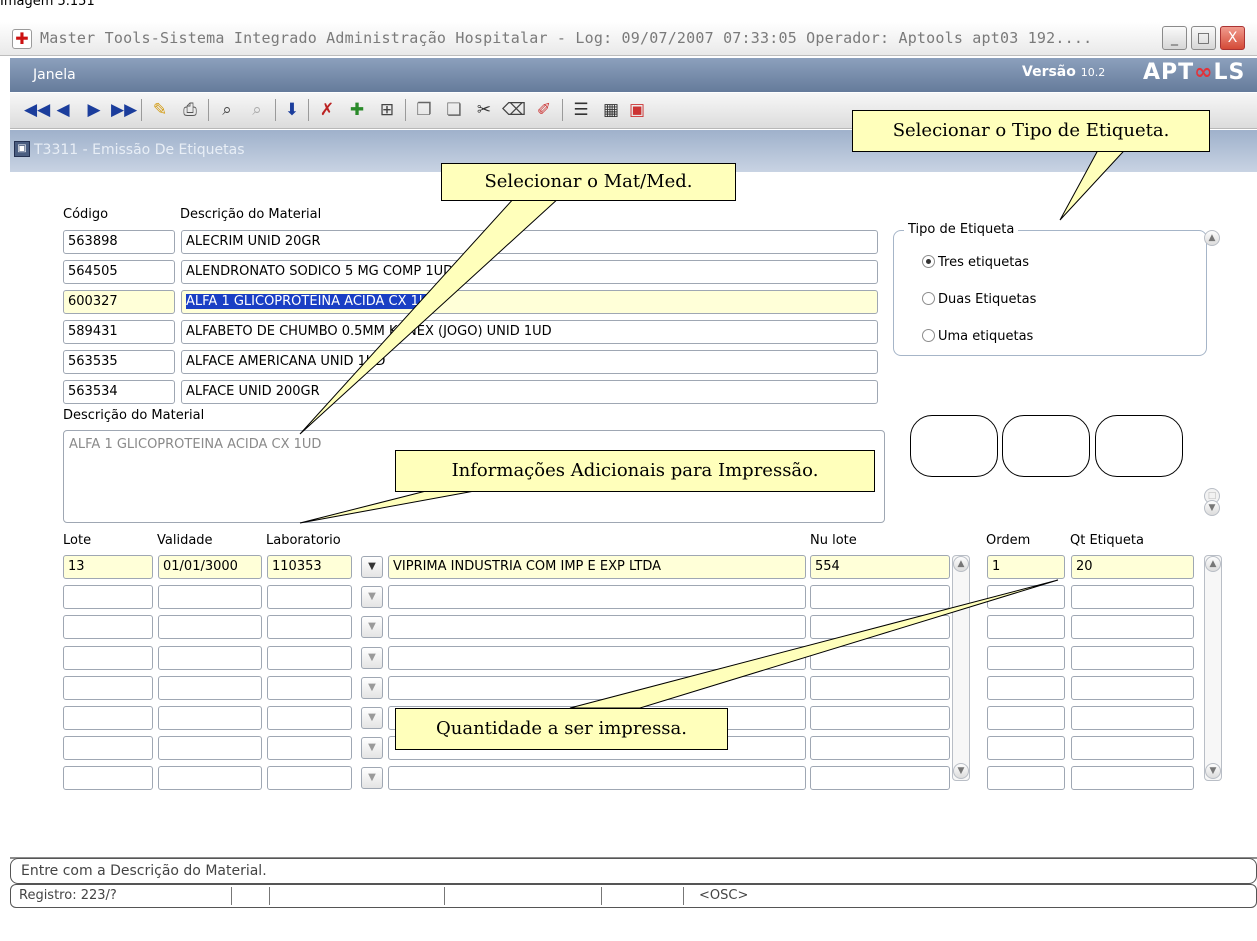 Image resolution: width=1257 pixels, height=941 pixels. I want to click on pointer-info, so click(390, 506).